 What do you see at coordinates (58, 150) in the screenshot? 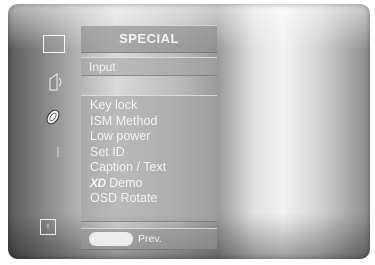
I see `special-icon` at bounding box center [58, 150].